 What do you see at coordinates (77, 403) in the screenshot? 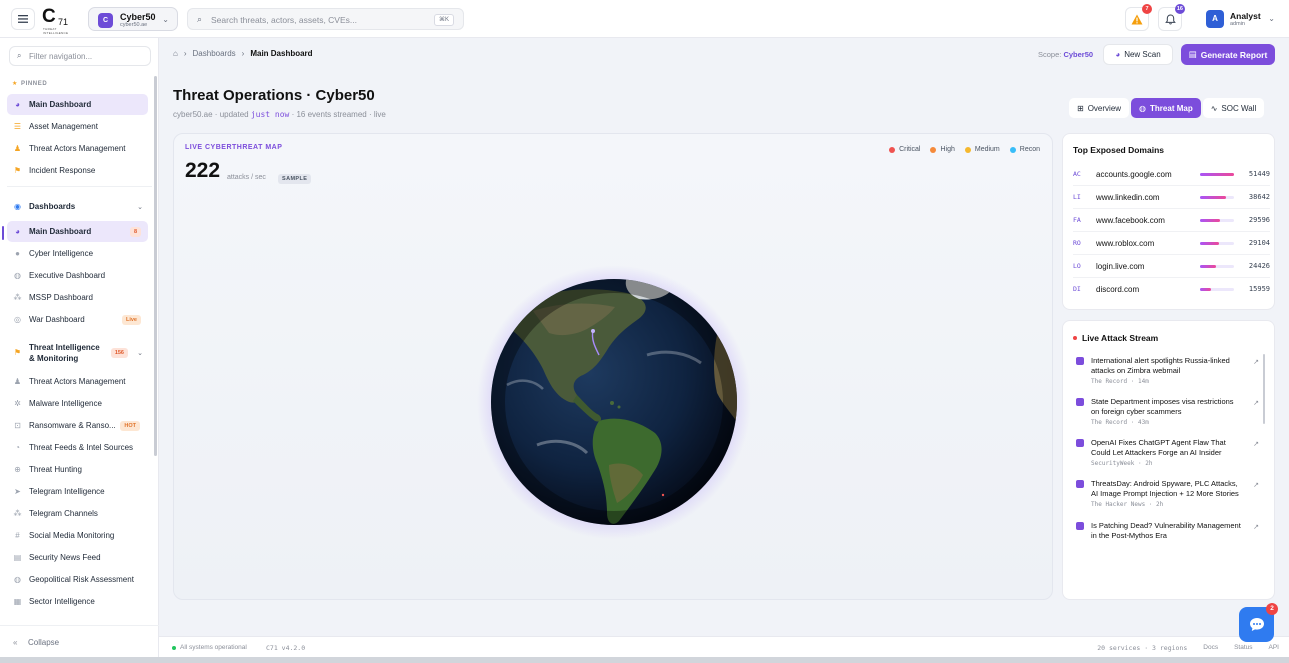
I see `sidebar-item-malware-intelligence: ✲ Malware Intelligence` at bounding box center [77, 403].